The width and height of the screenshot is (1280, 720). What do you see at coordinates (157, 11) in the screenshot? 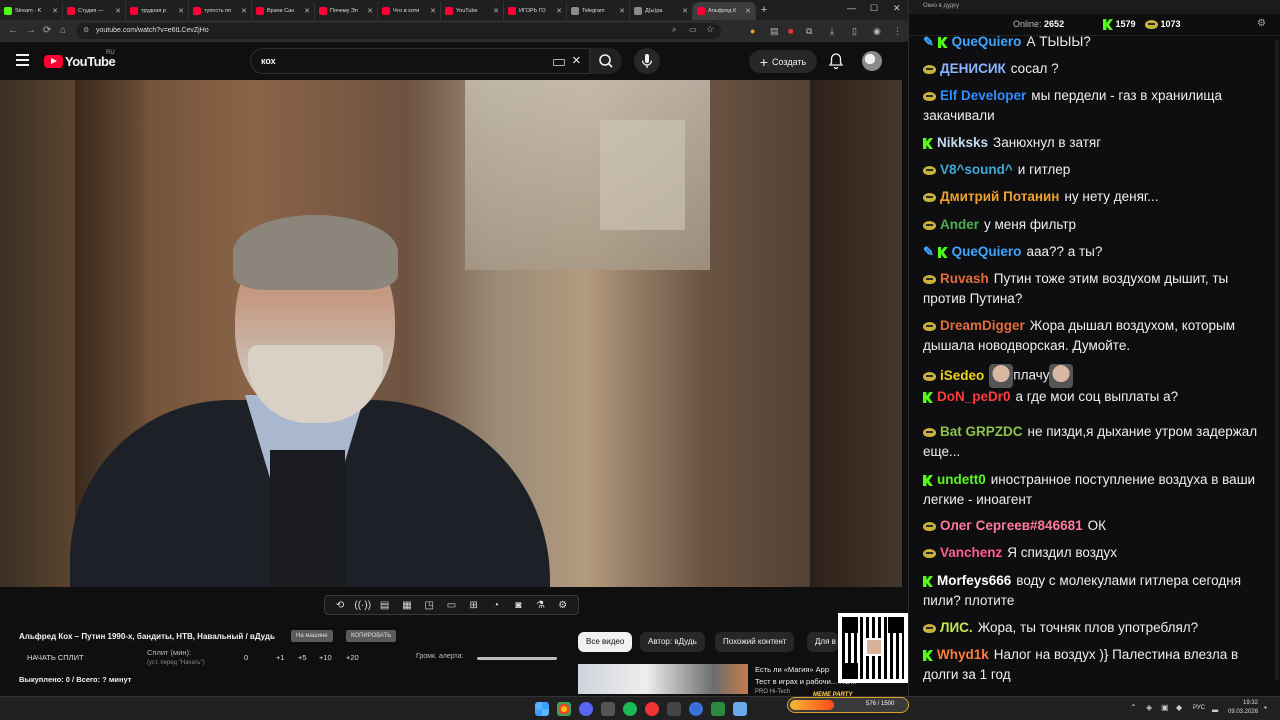
I see `browser-tab: трудная р ✕` at bounding box center [157, 11].